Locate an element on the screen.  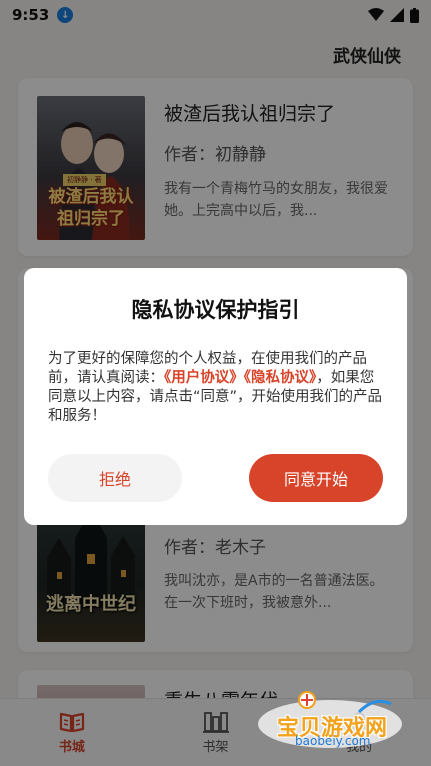
watermark-logo: 宝贝游戏网 baobeiy.com is located at coordinates (330, 720).